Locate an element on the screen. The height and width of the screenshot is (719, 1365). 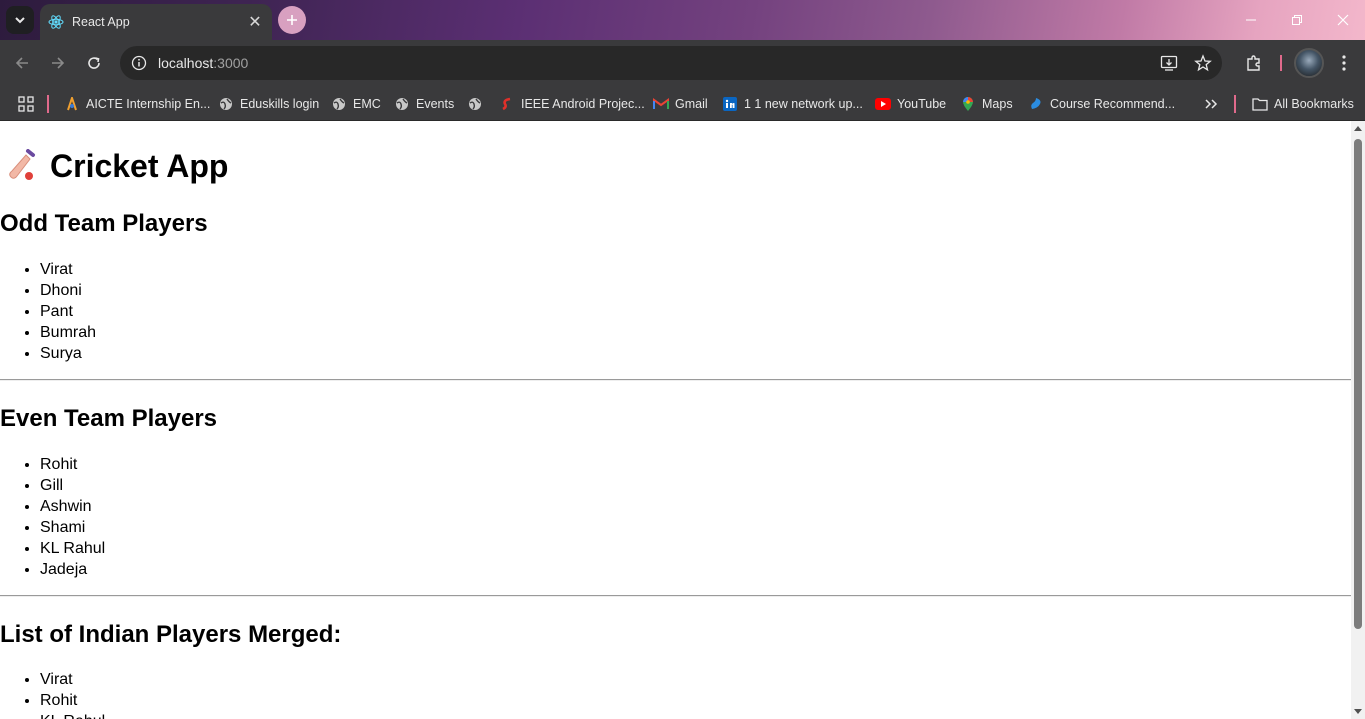
url-text: localhost:3000 is located at coordinates (203, 63).